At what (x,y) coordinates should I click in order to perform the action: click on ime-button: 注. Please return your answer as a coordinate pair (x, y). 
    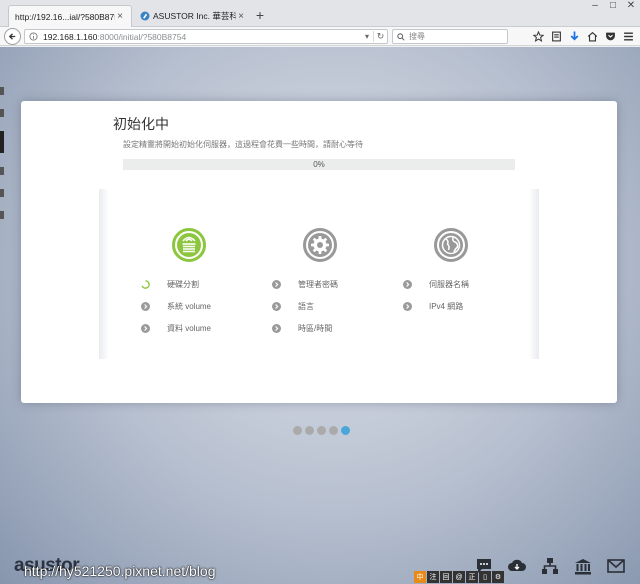
    Looking at the image, I should click on (433, 577).